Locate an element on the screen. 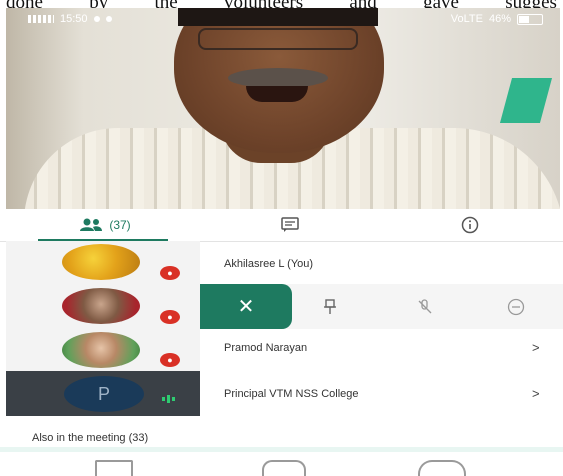 The width and height of the screenshot is (563, 476). speaking-indicator-icon is located at coordinates (168, 399).